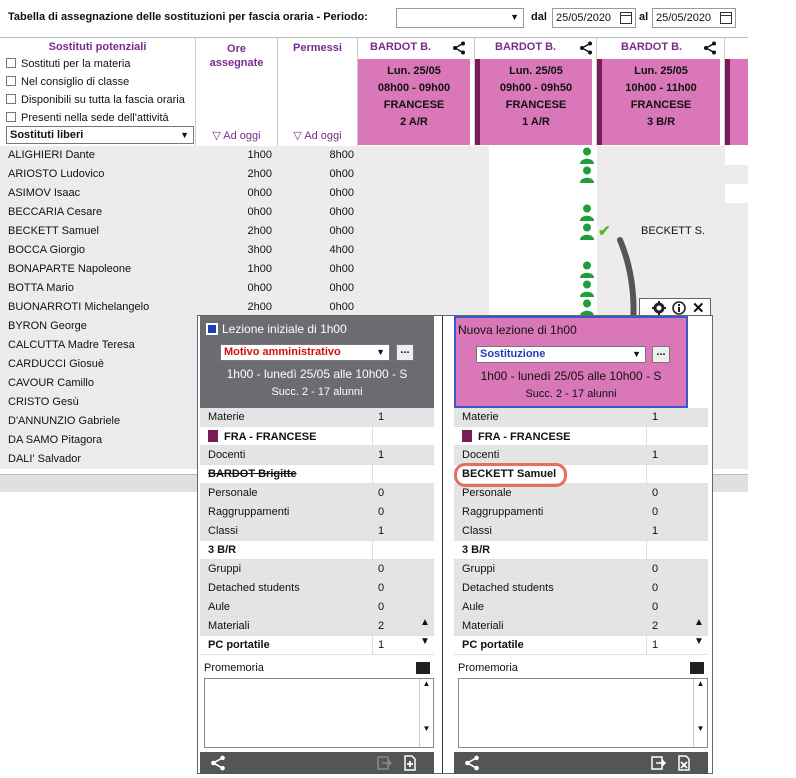  Describe the element at coordinates (414, 102) in the screenshot. I see `lesson-card: Lun. 25/05 08h00 - 09h00 FRANCESE 2 A/R` at that location.